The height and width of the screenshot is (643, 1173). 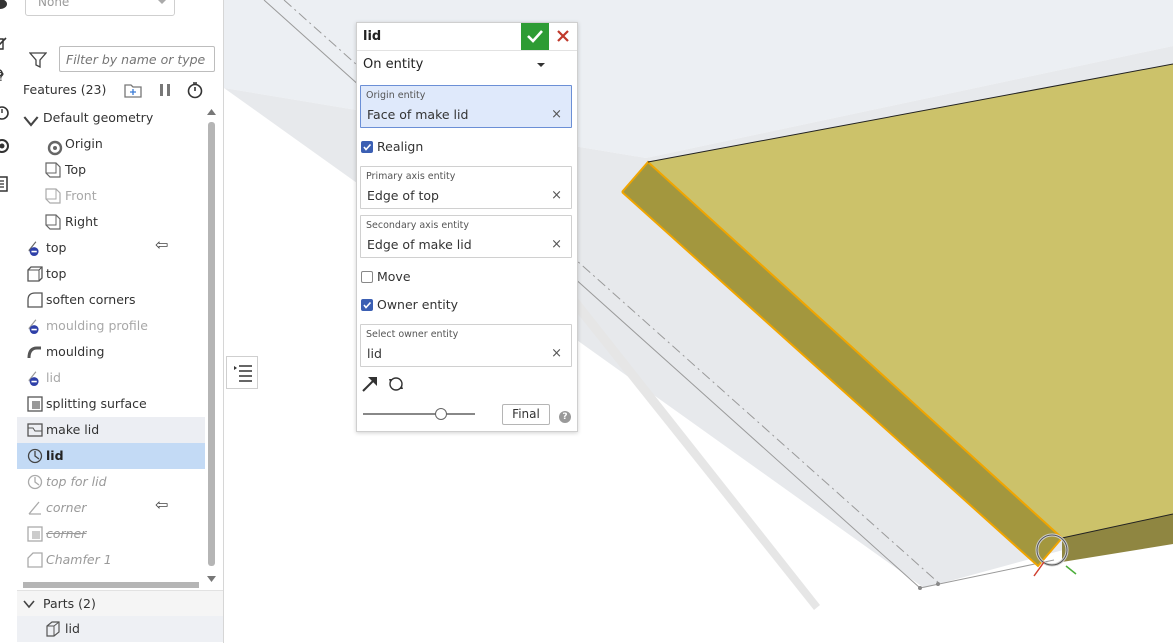 What do you see at coordinates (111, 482) in the screenshot?
I see `tree-item-top-for-lid: top for lid` at bounding box center [111, 482].